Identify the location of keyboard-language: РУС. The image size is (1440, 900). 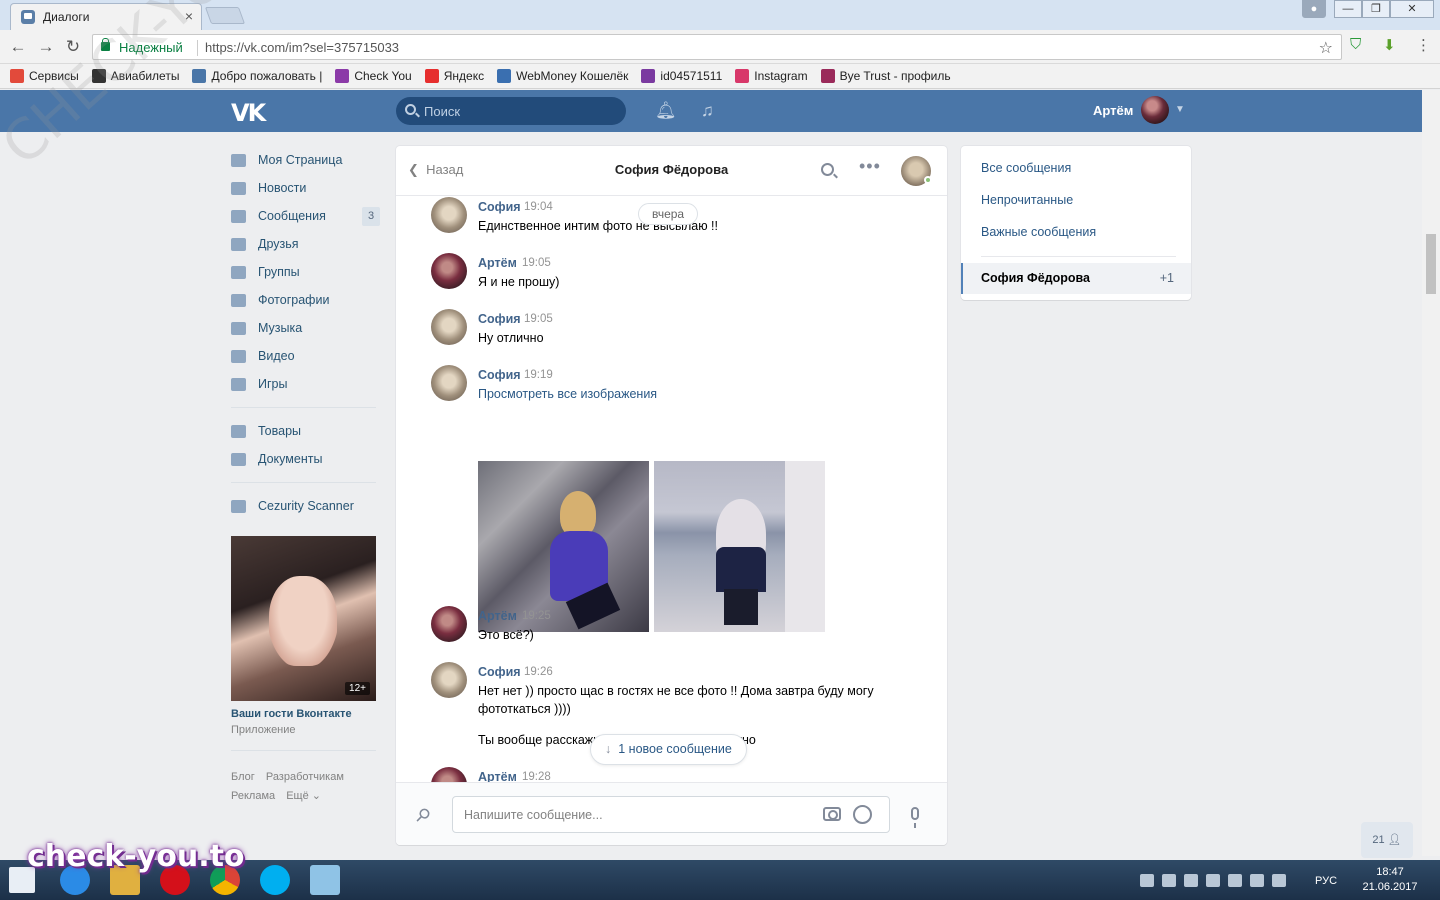
(1326, 881).